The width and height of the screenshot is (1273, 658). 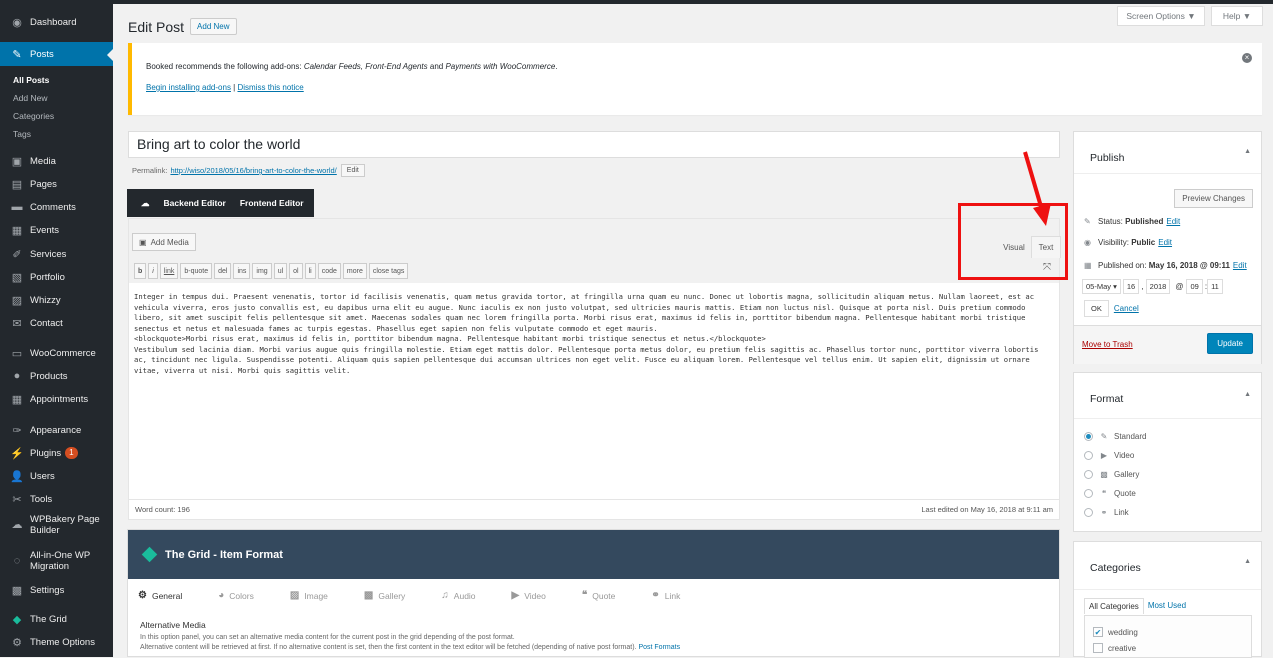 What do you see at coordinates (56, 254) in the screenshot?
I see `menu-item-services: ✐ Services` at bounding box center [56, 254].